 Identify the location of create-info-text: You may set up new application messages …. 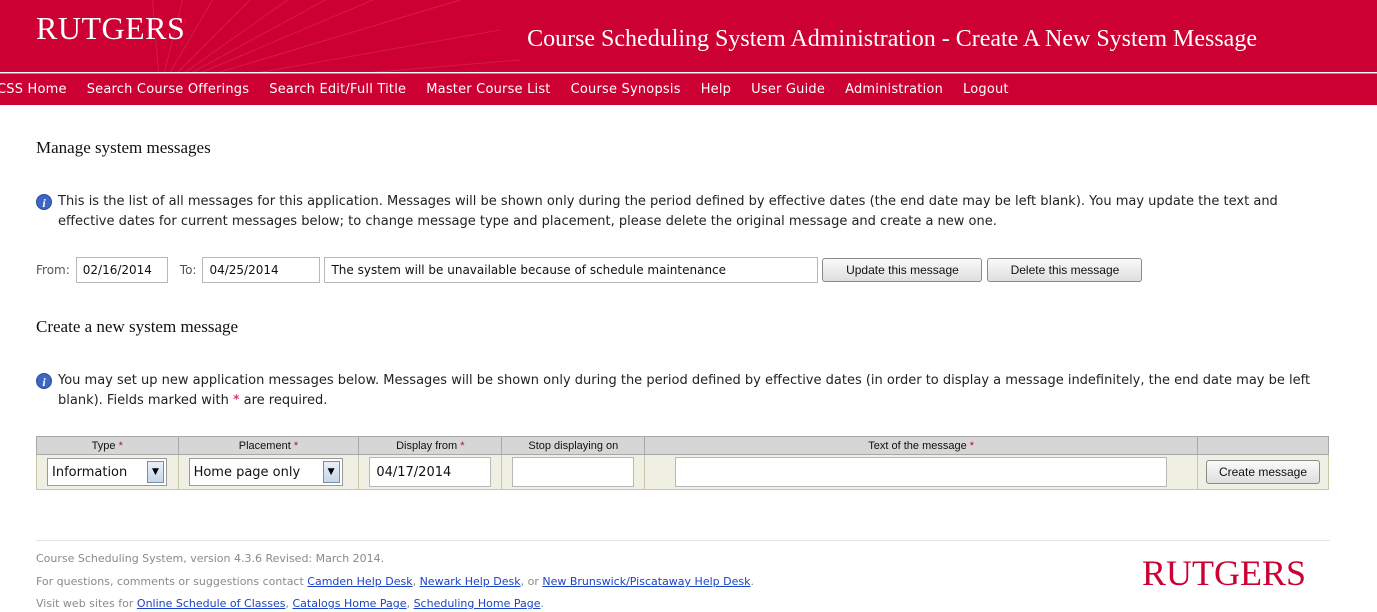
(684, 390).